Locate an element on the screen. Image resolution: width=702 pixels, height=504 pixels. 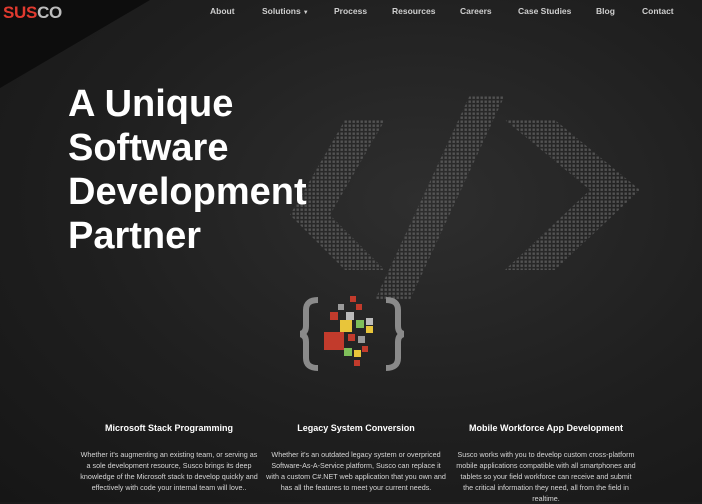
nav-solutions: Solutions ▼ is located at coordinates (285, 11).